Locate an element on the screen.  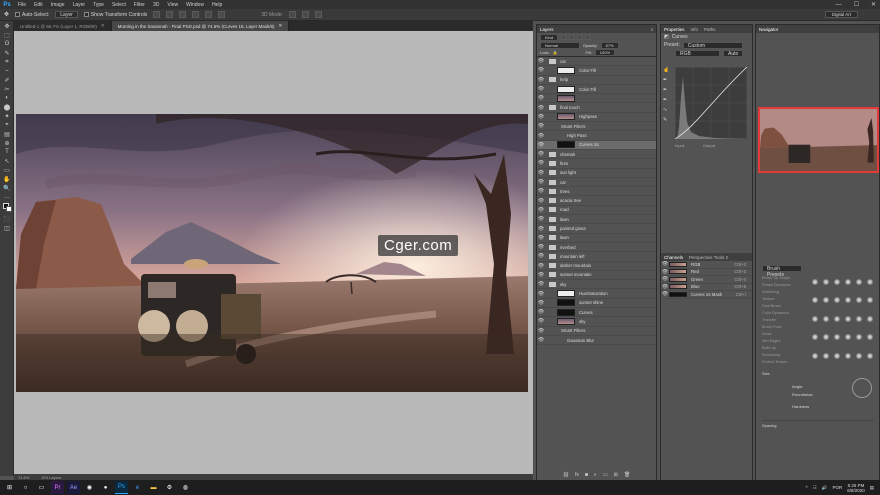
brush-tool-icon: ✂ is located at coordinates (7, 89).